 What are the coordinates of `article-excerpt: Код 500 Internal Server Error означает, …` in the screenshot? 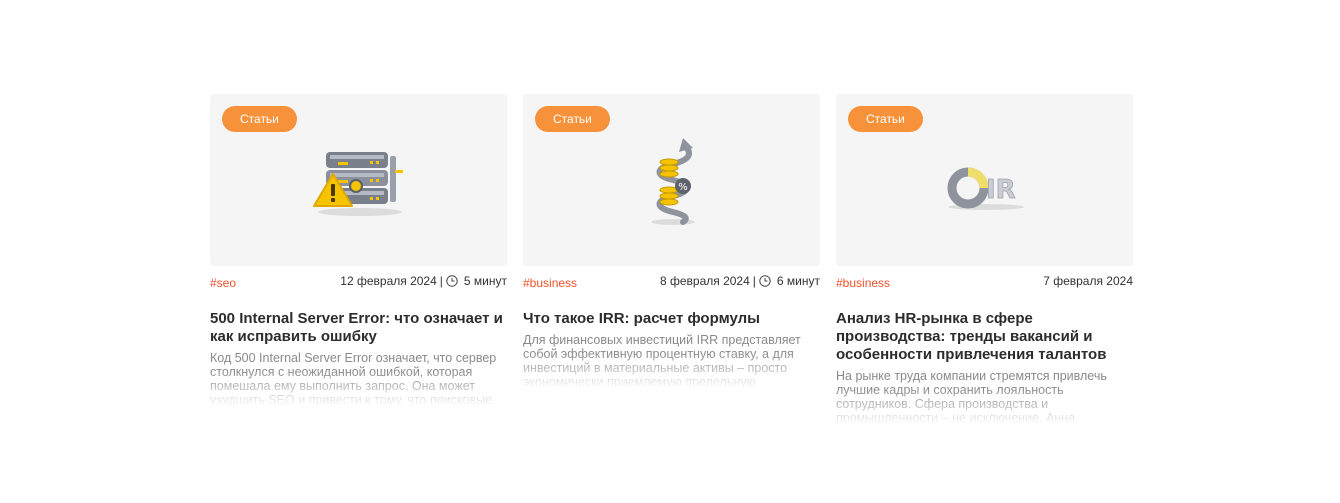 It's located at (358, 379).